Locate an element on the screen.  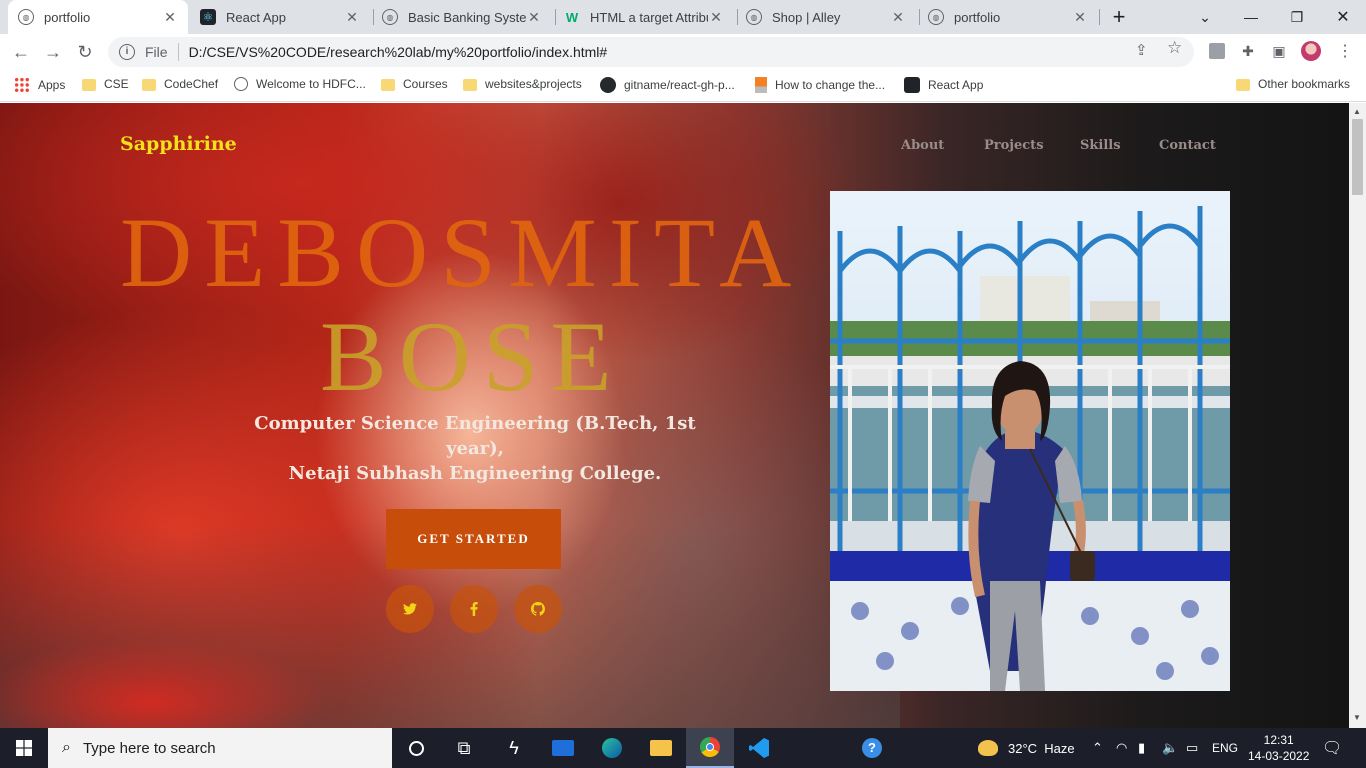
app-lightning-icon: ϟ is located at coordinates (514, 748).